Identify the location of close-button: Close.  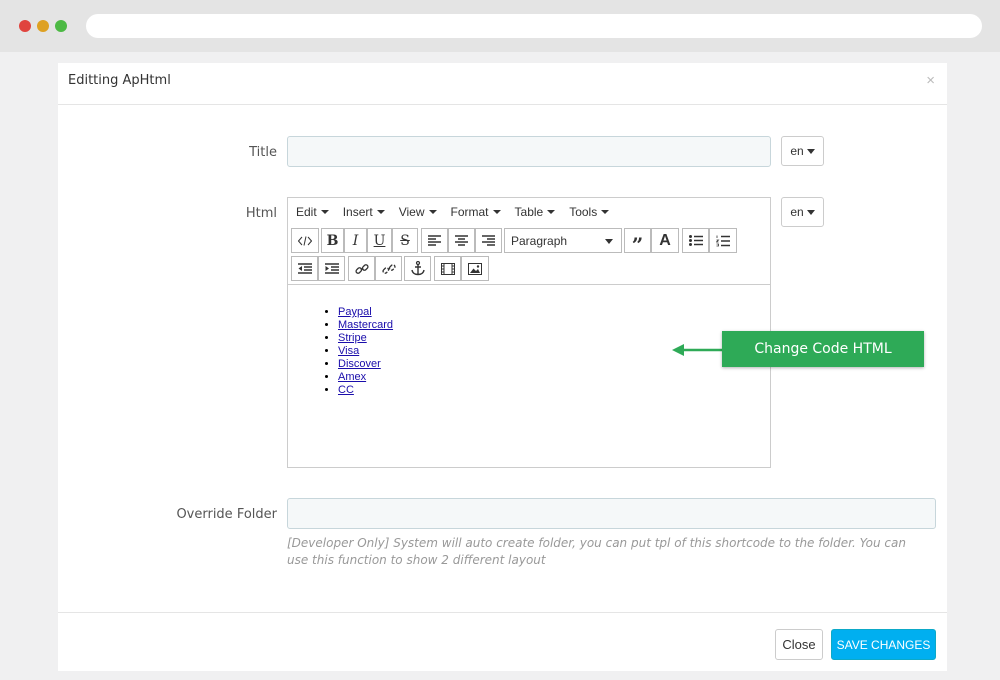
(799, 644).